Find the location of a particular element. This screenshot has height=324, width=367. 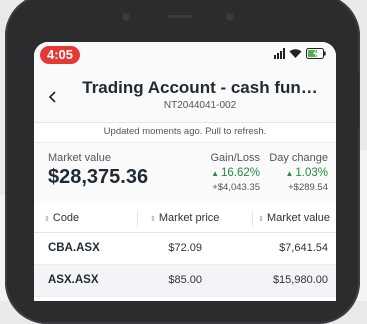

market-value-label: Market value is located at coordinates (79, 158).